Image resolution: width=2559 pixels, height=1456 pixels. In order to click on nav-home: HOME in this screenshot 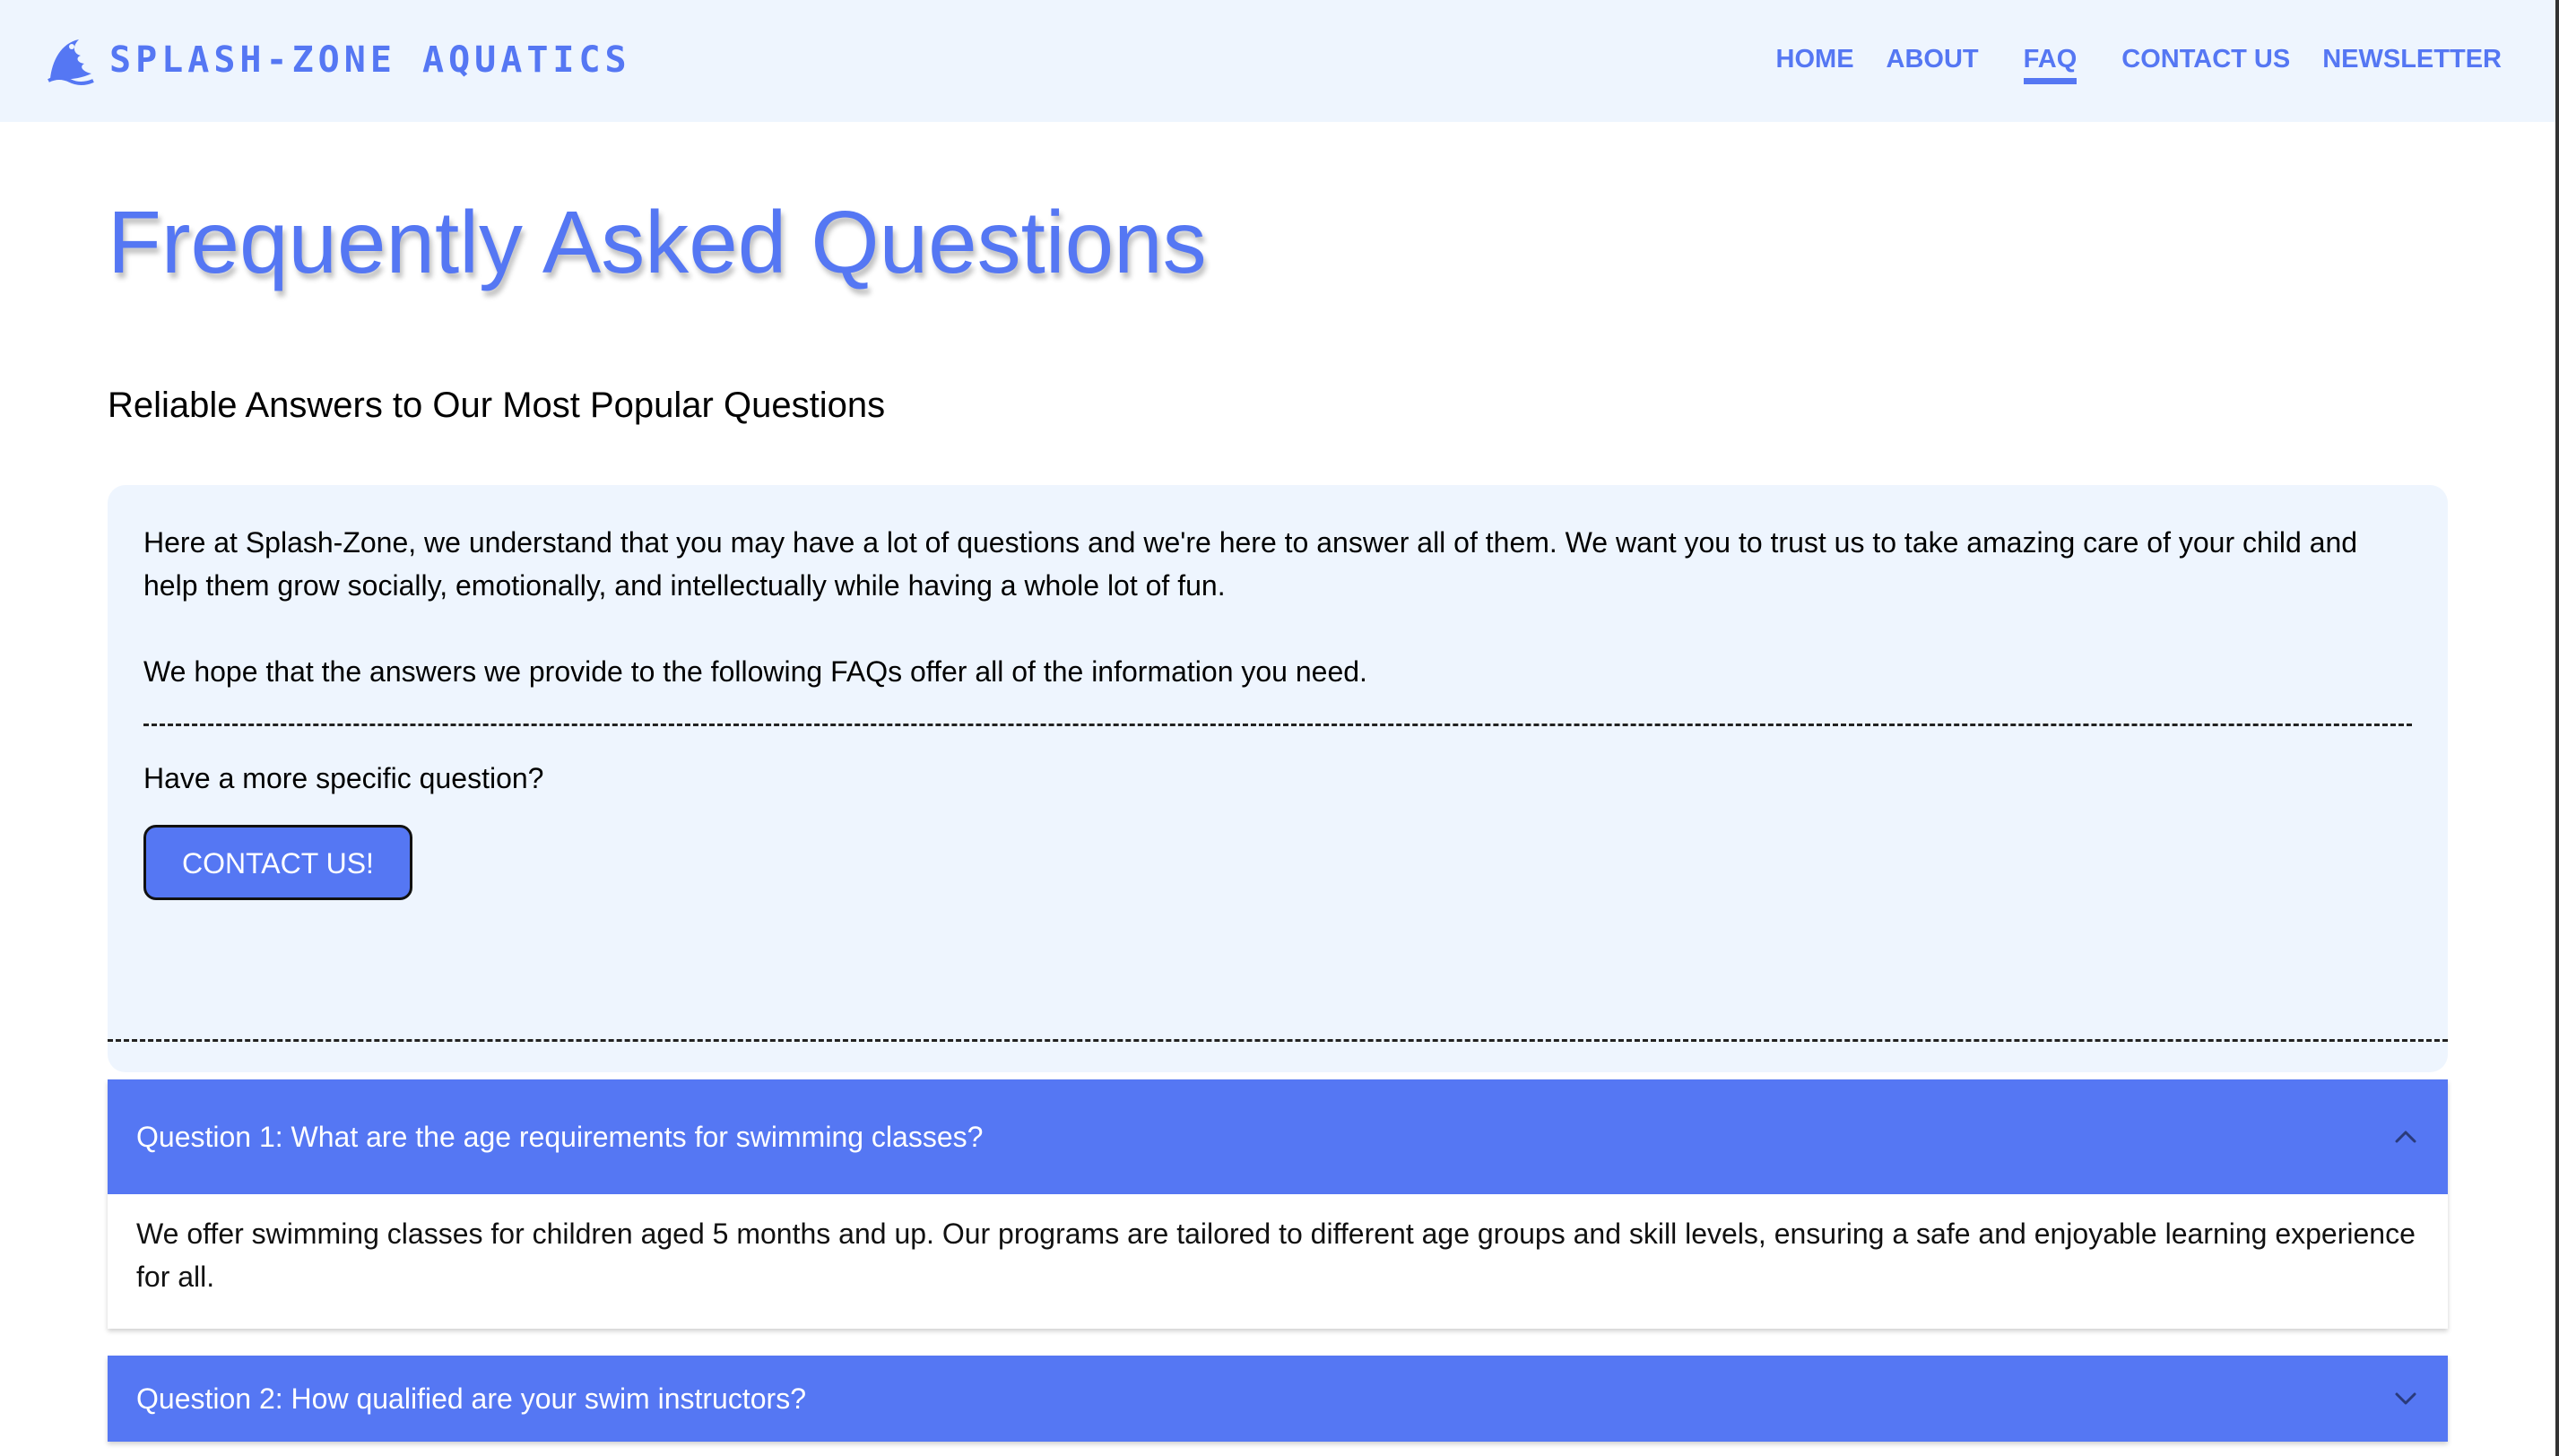, I will do `click(1815, 63)`.